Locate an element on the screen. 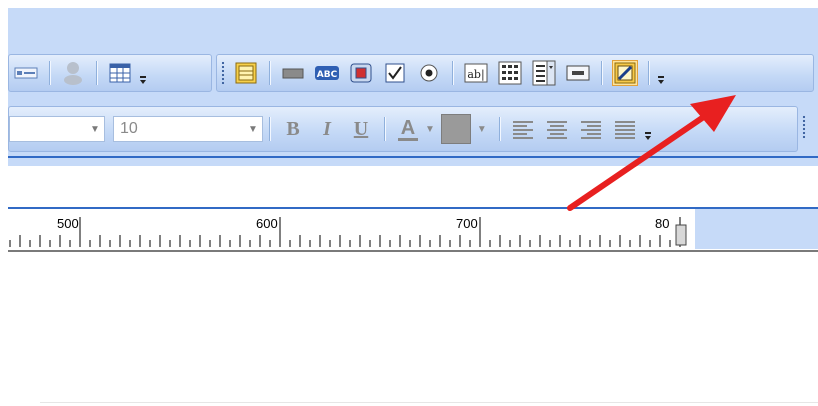 The height and width of the screenshot is (406, 818). arrow-head is located at coordinates (713, 113).